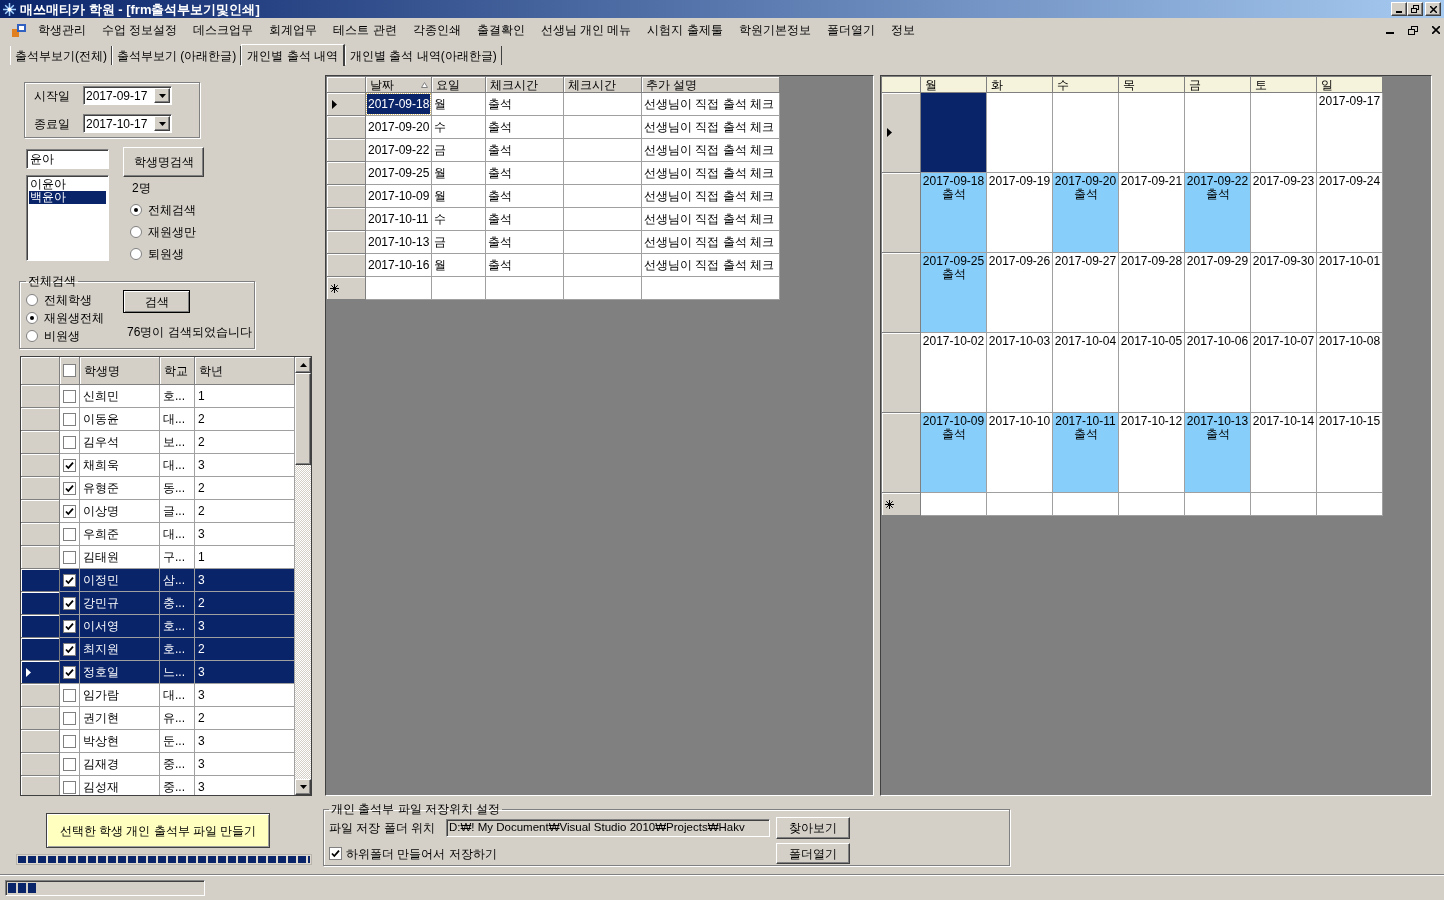  What do you see at coordinates (1436, 30) in the screenshot?
I see `close-icon` at bounding box center [1436, 30].